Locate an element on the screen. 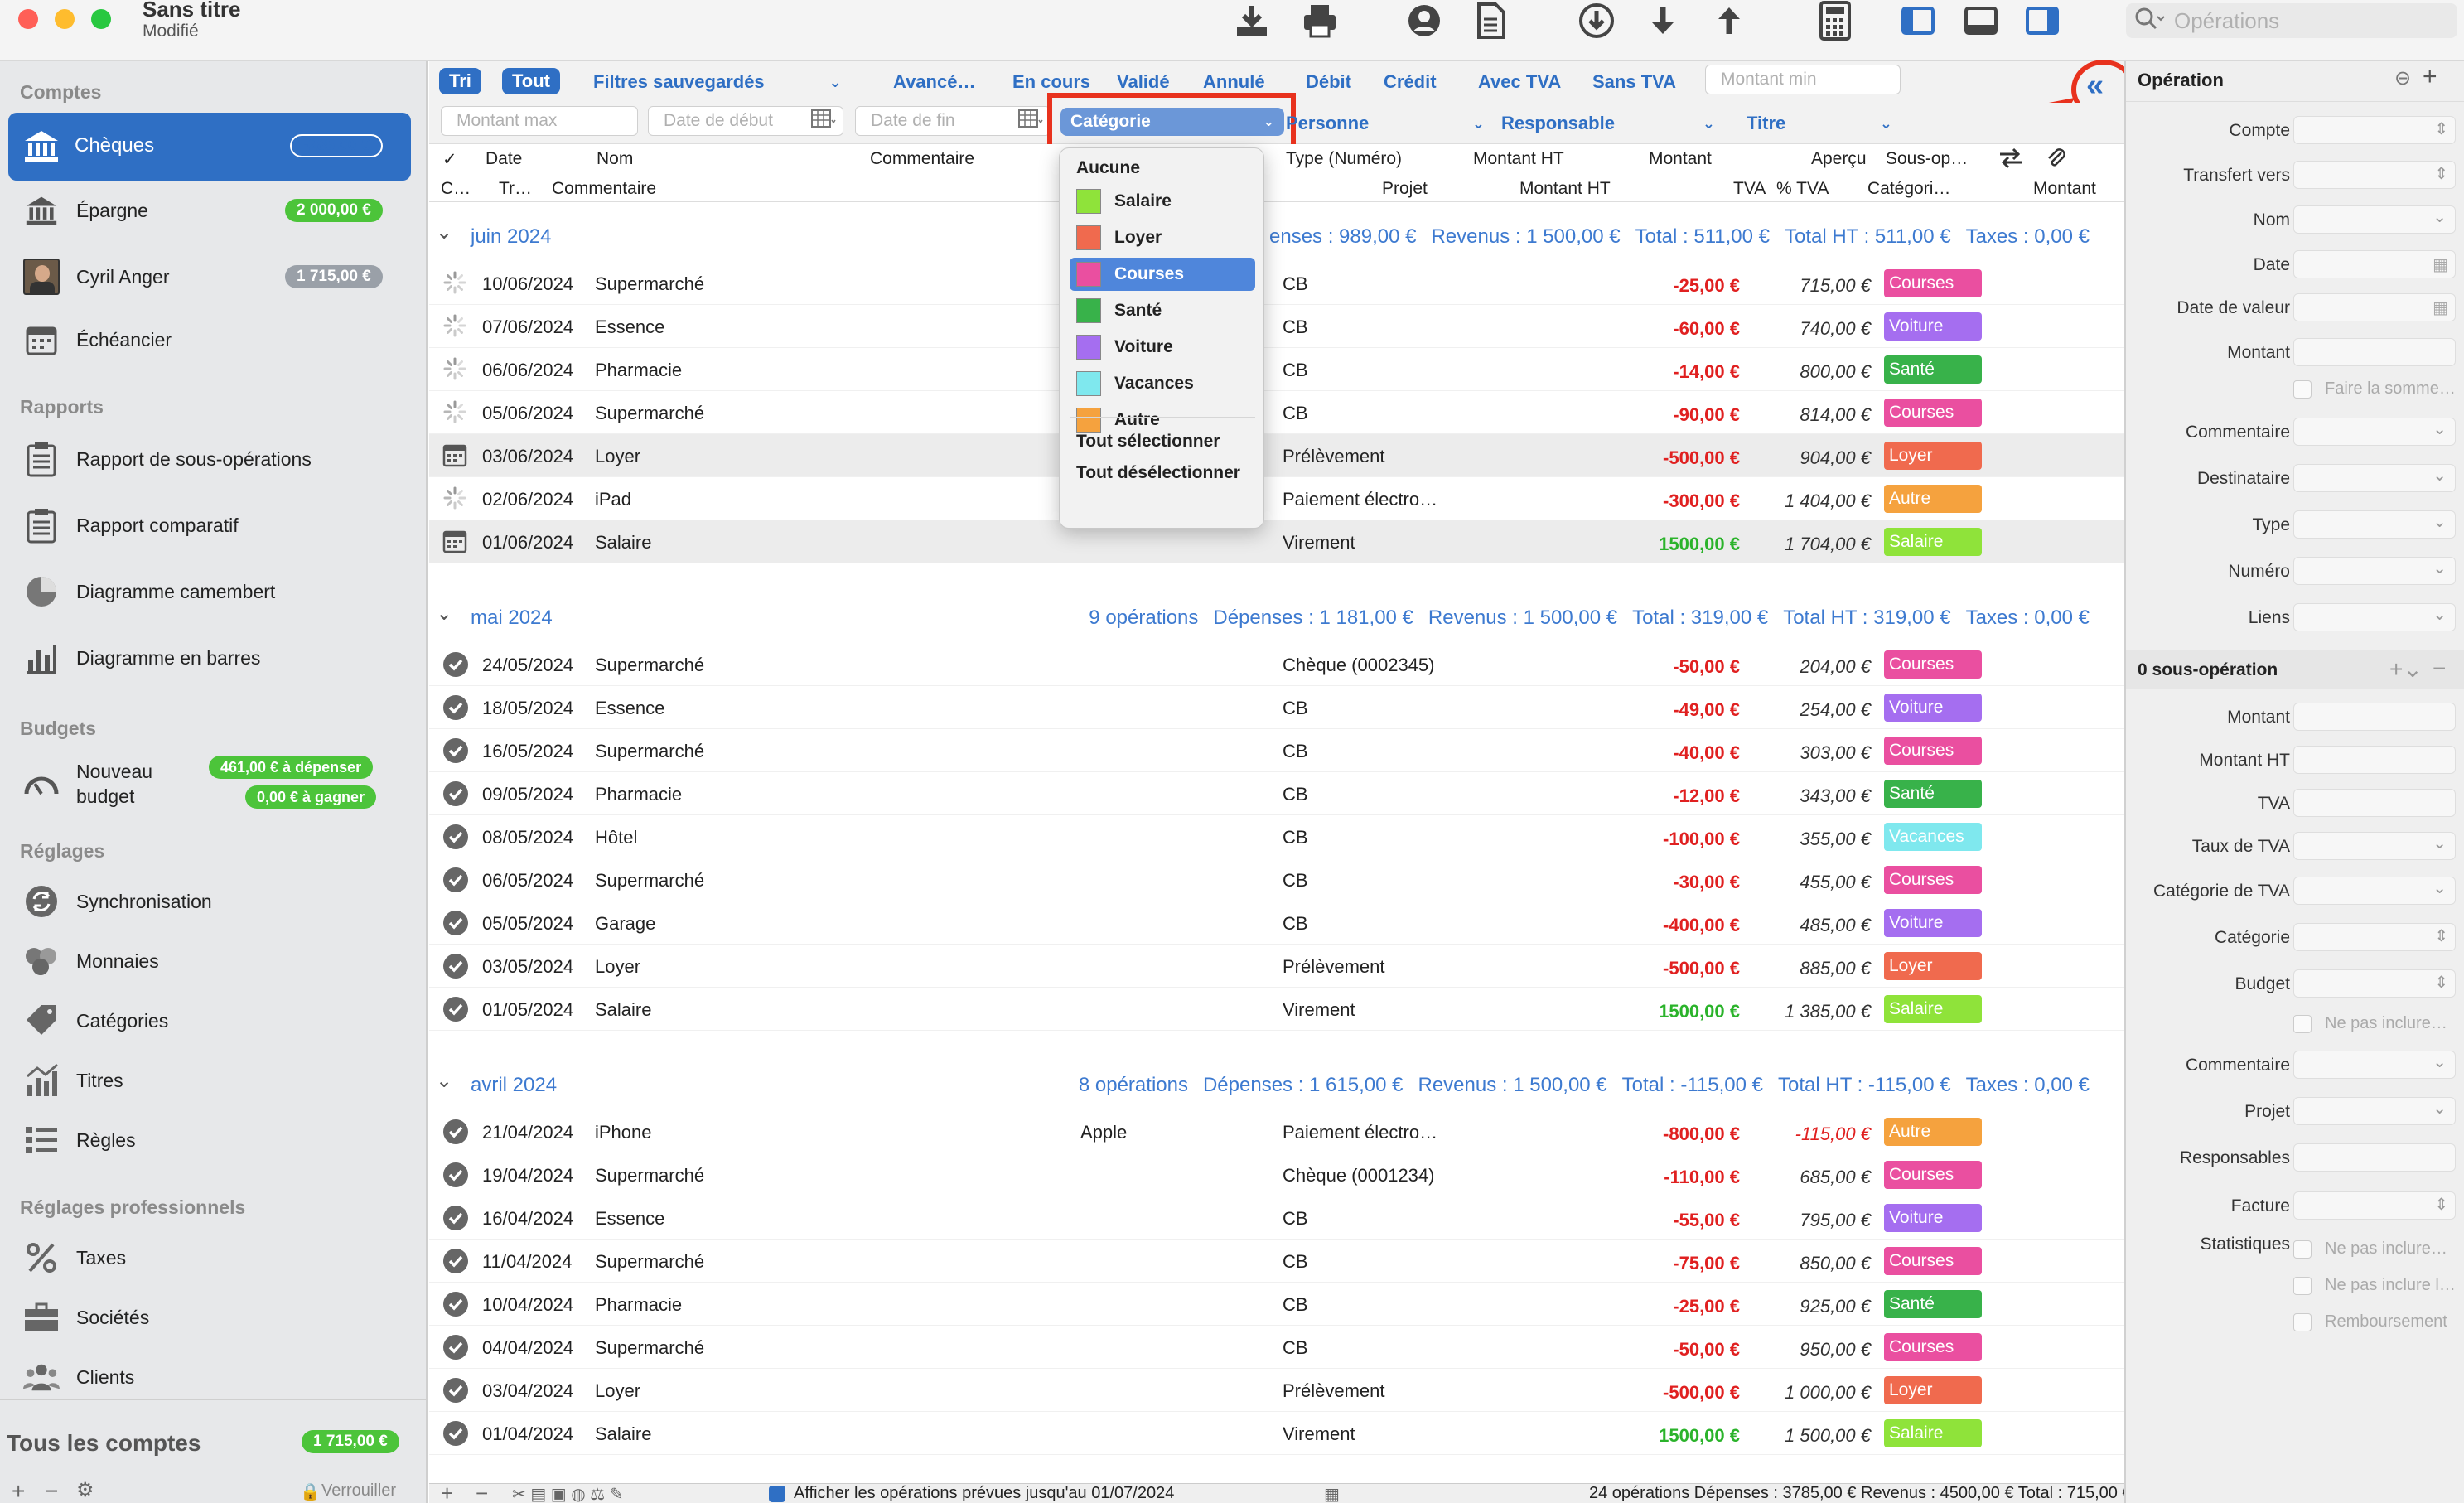  cancelled-filter-button: Annulé is located at coordinates (1234, 82).